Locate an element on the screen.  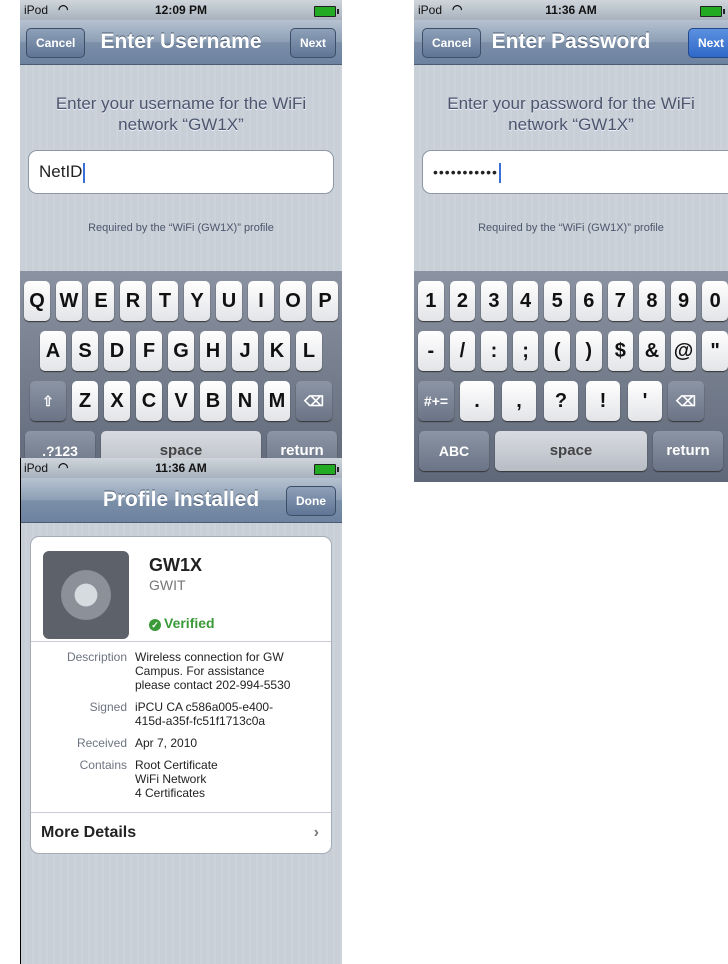
letter-key: E is located at coordinates (101, 301).